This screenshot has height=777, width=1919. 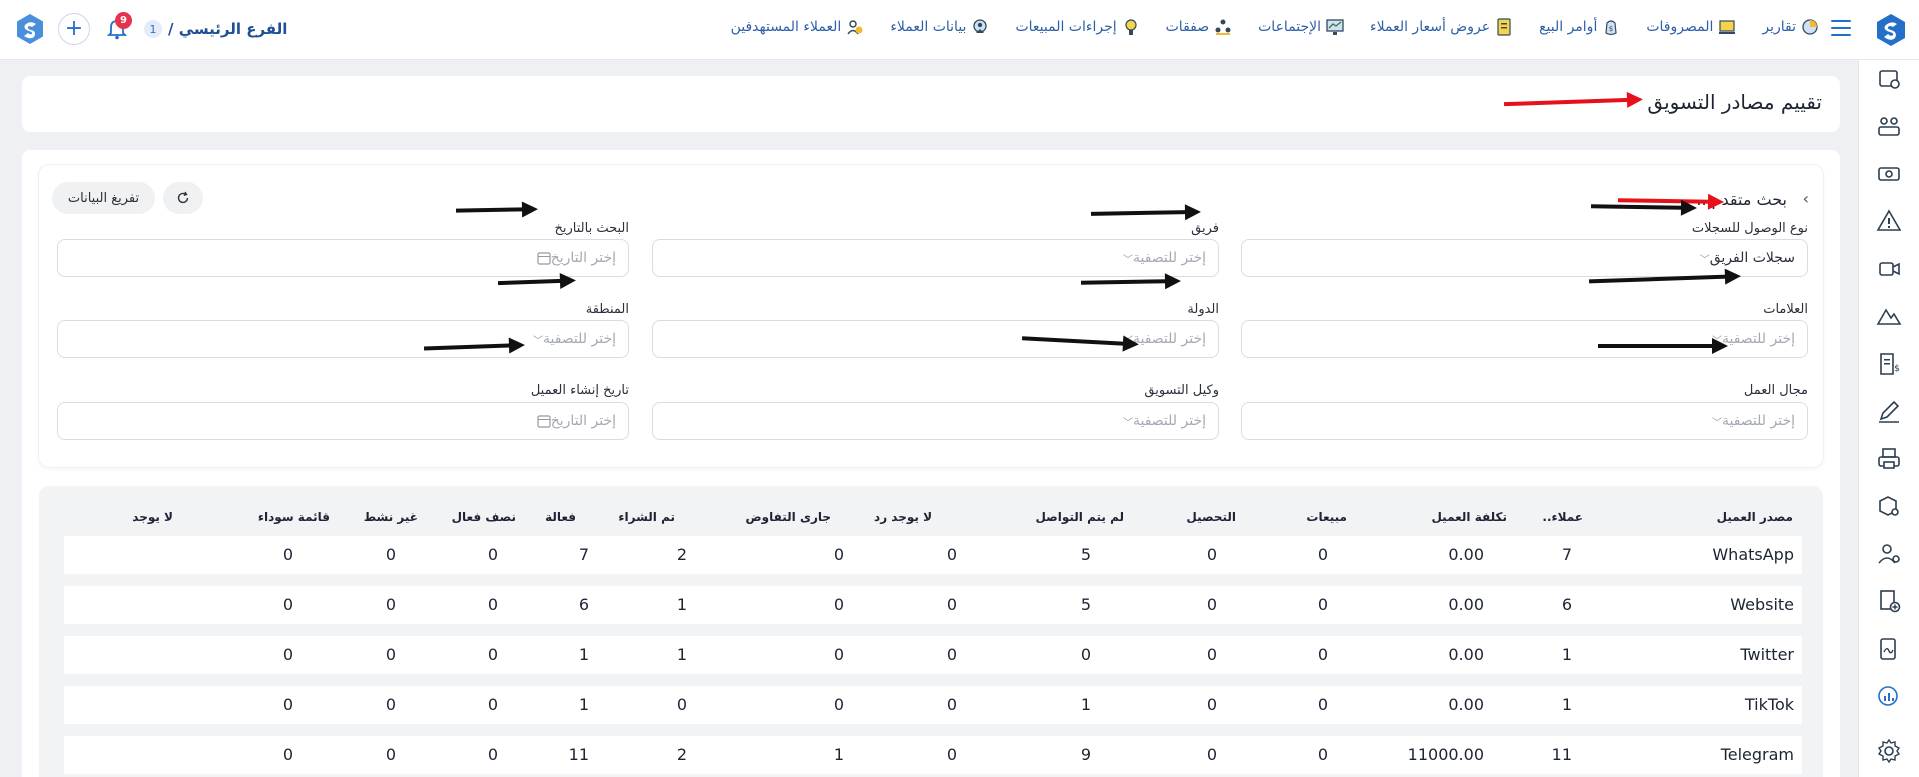 I want to click on sidebar-invoice-icon: $, so click(x=1889, y=364).